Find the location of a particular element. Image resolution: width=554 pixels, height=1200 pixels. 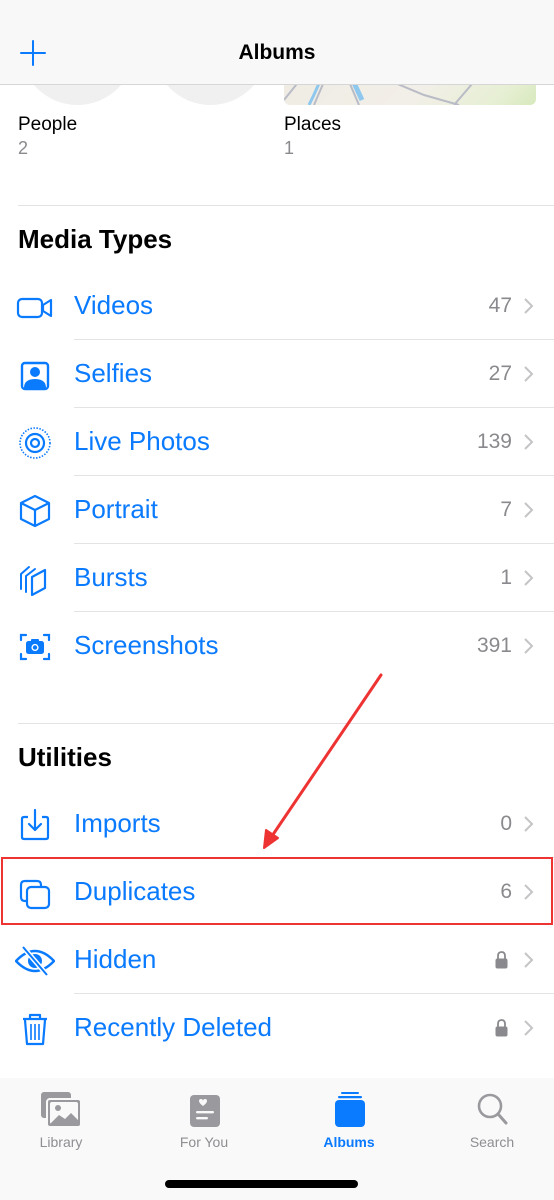

album-count-places: 1 is located at coordinates (289, 148).